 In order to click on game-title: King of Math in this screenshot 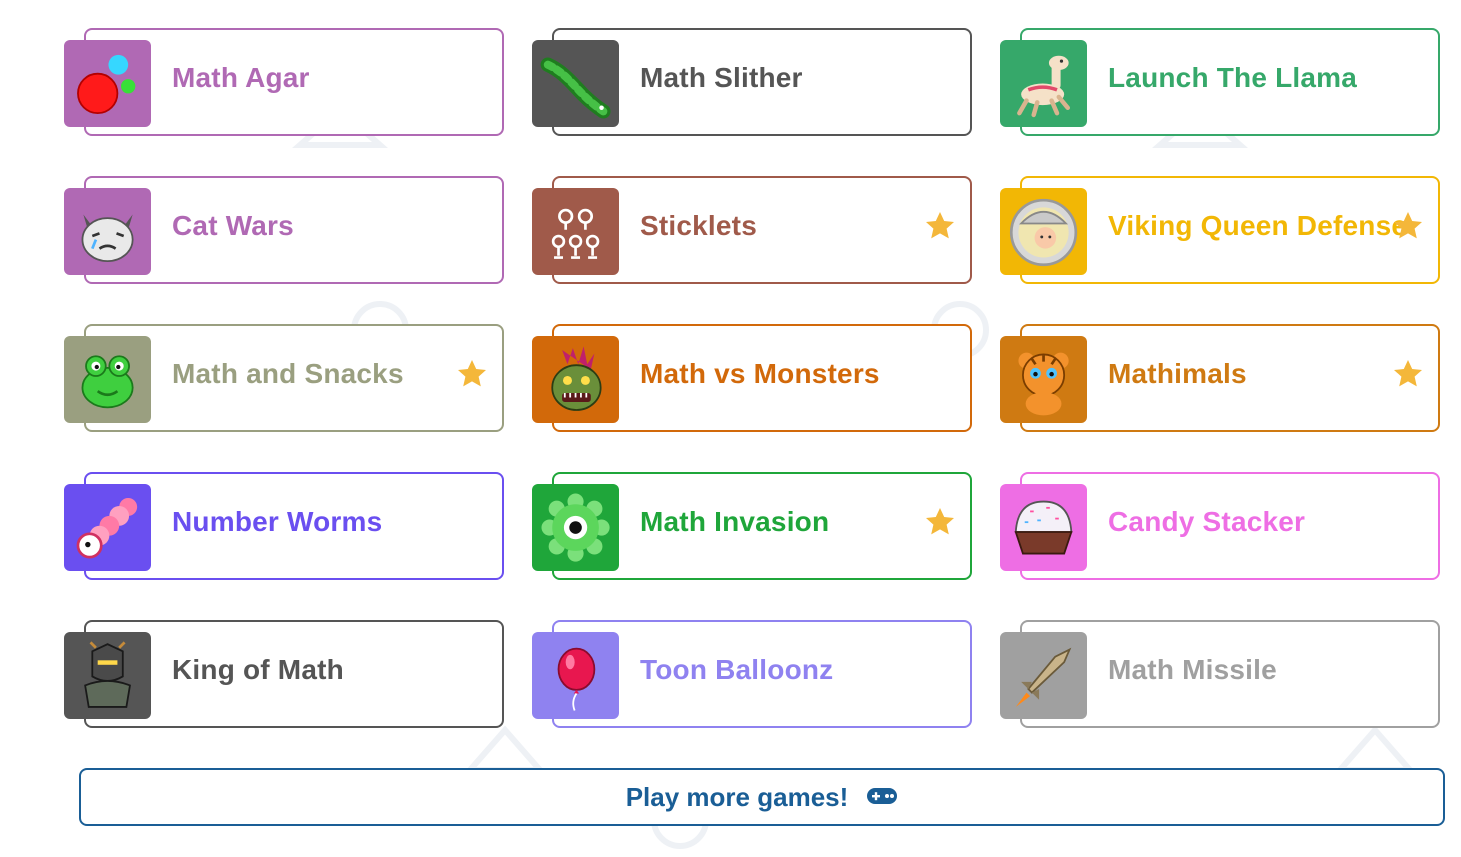, I will do `click(258, 670)`.